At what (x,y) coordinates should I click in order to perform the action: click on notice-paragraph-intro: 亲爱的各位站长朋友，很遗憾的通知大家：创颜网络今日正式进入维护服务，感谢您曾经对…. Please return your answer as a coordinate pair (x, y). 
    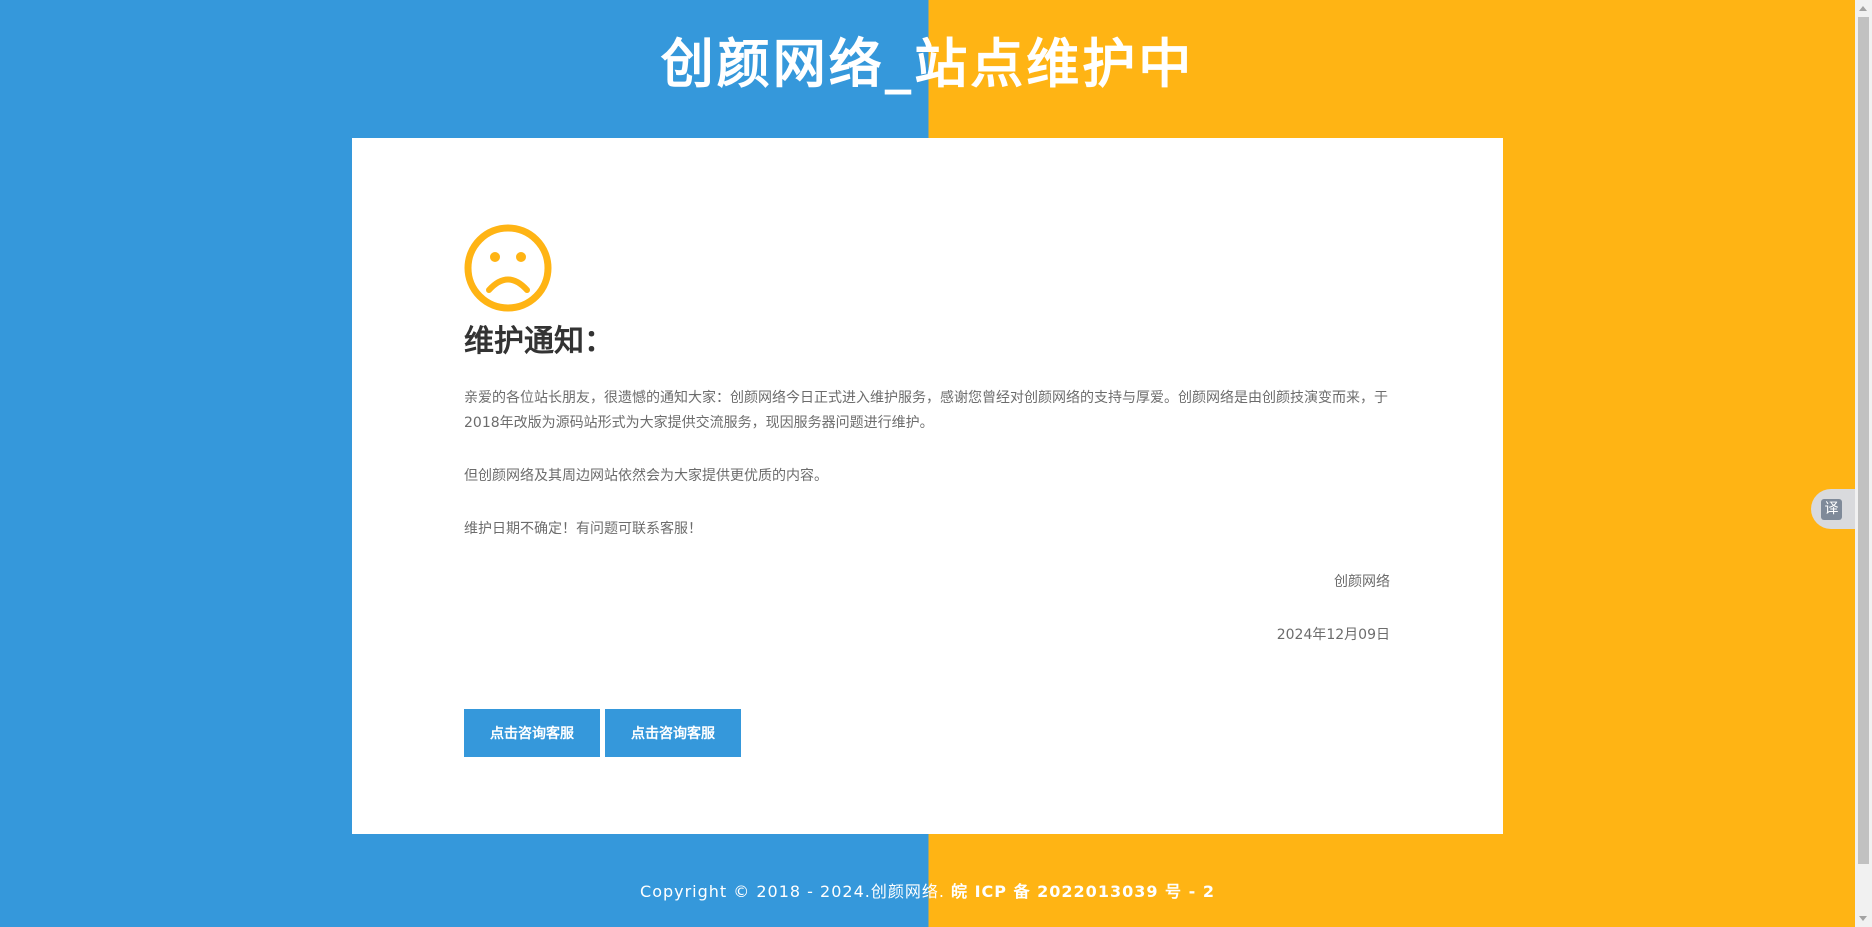
    Looking at the image, I should click on (926, 410).